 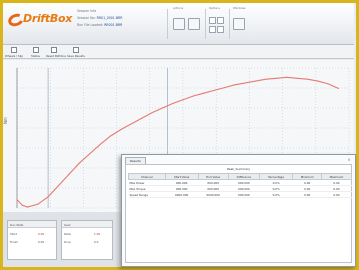 What do you see at coordinates (67, 242) in the screenshot?
I see `gear-row-label: Drop` at bounding box center [67, 242].